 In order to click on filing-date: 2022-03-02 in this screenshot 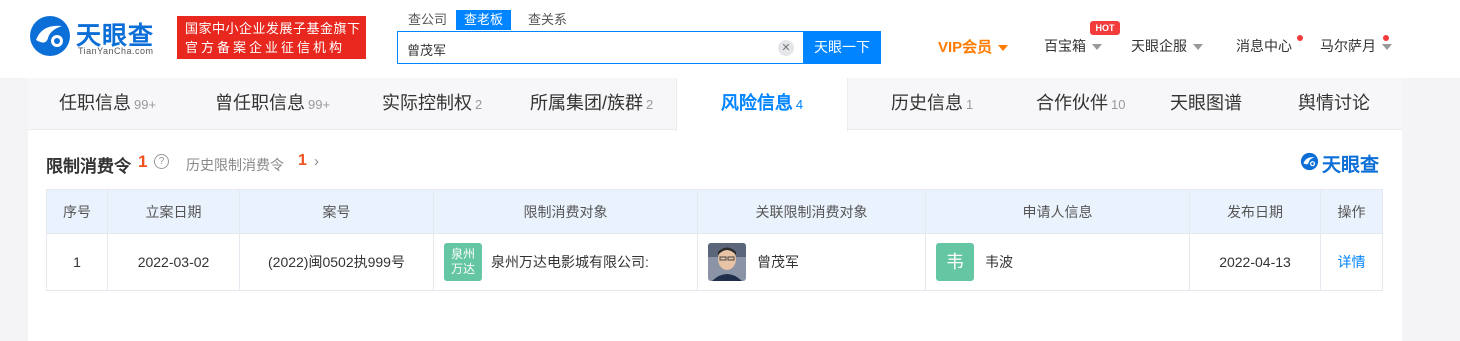, I will do `click(174, 262)`.